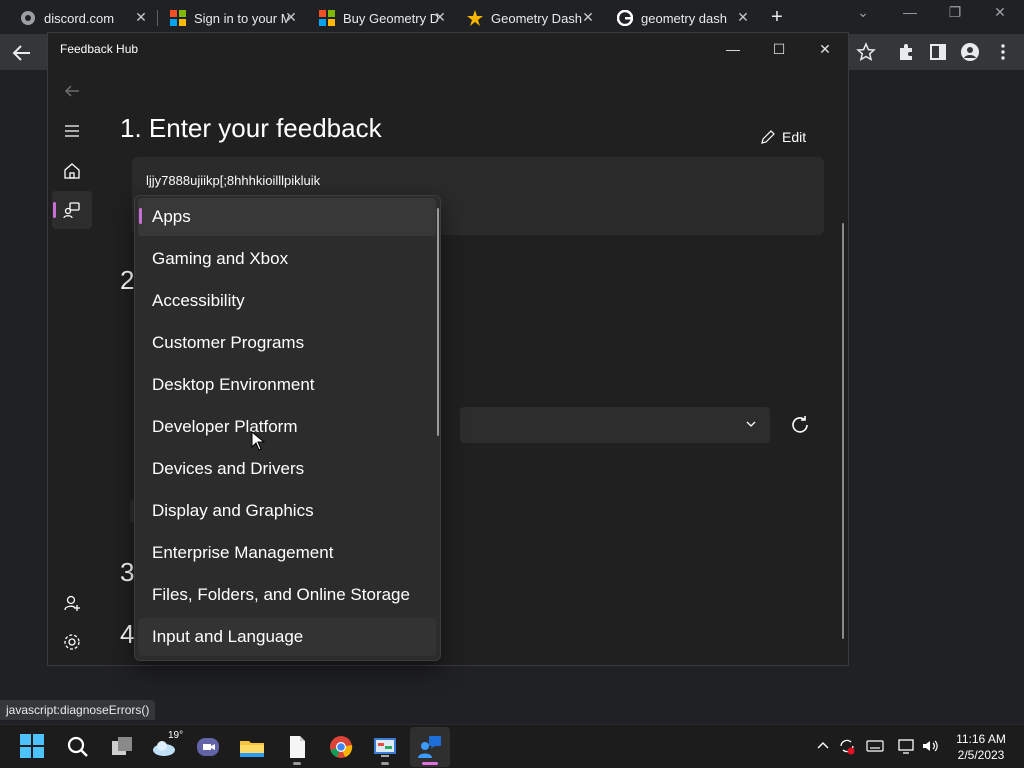 The image size is (1024, 768). I want to click on page-scrollbar, so click(843, 431).